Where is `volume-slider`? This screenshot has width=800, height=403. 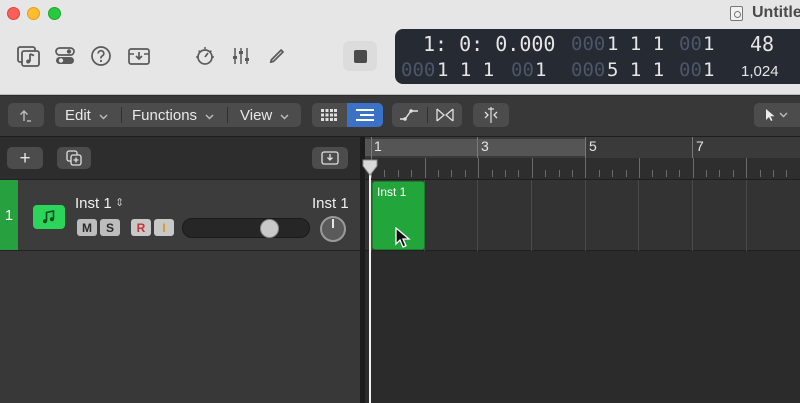 volume-slider is located at coordinates (246, 228).